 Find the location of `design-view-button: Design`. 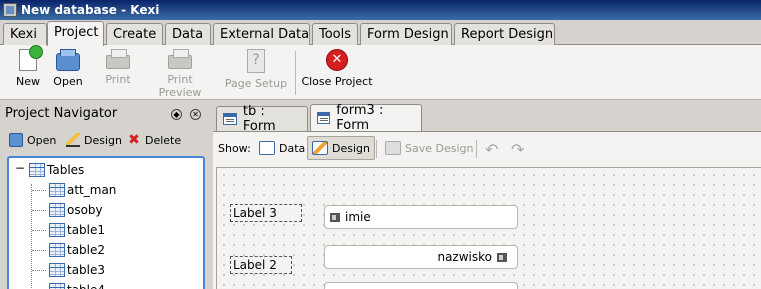

design-view-button: Design is located at coordinates (341, 148).